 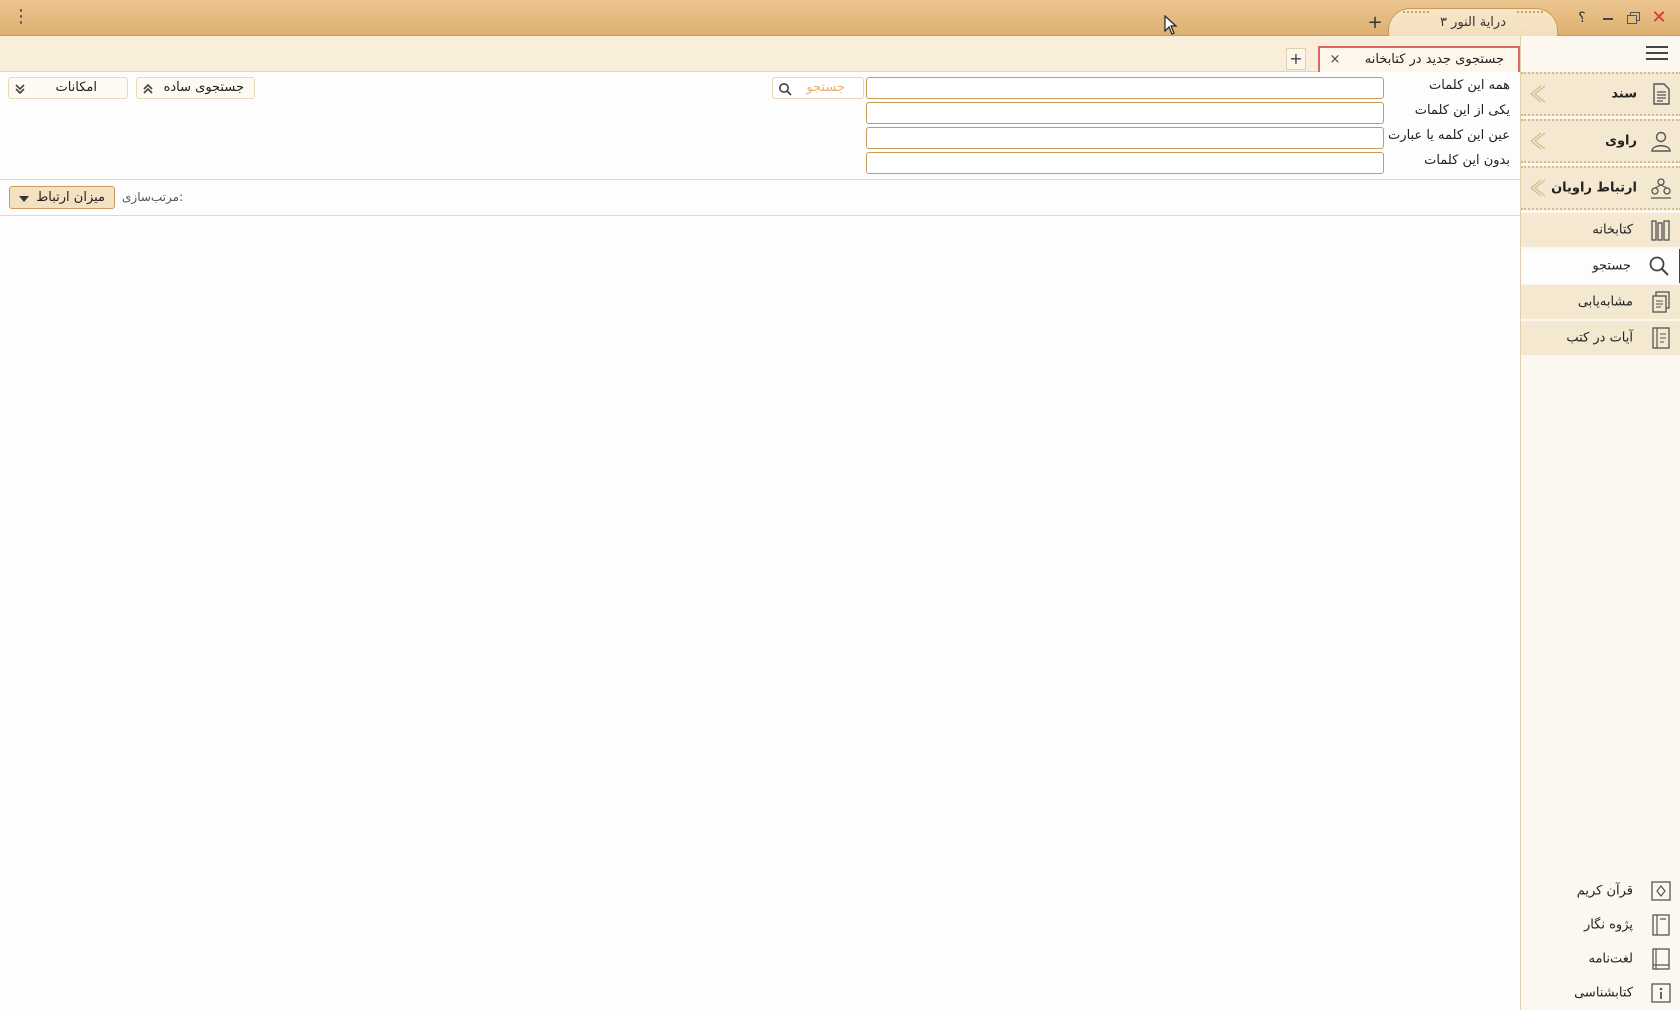 I want to click on sidebar-item-label: کتابشناسی, so click(x=1603, y=993).